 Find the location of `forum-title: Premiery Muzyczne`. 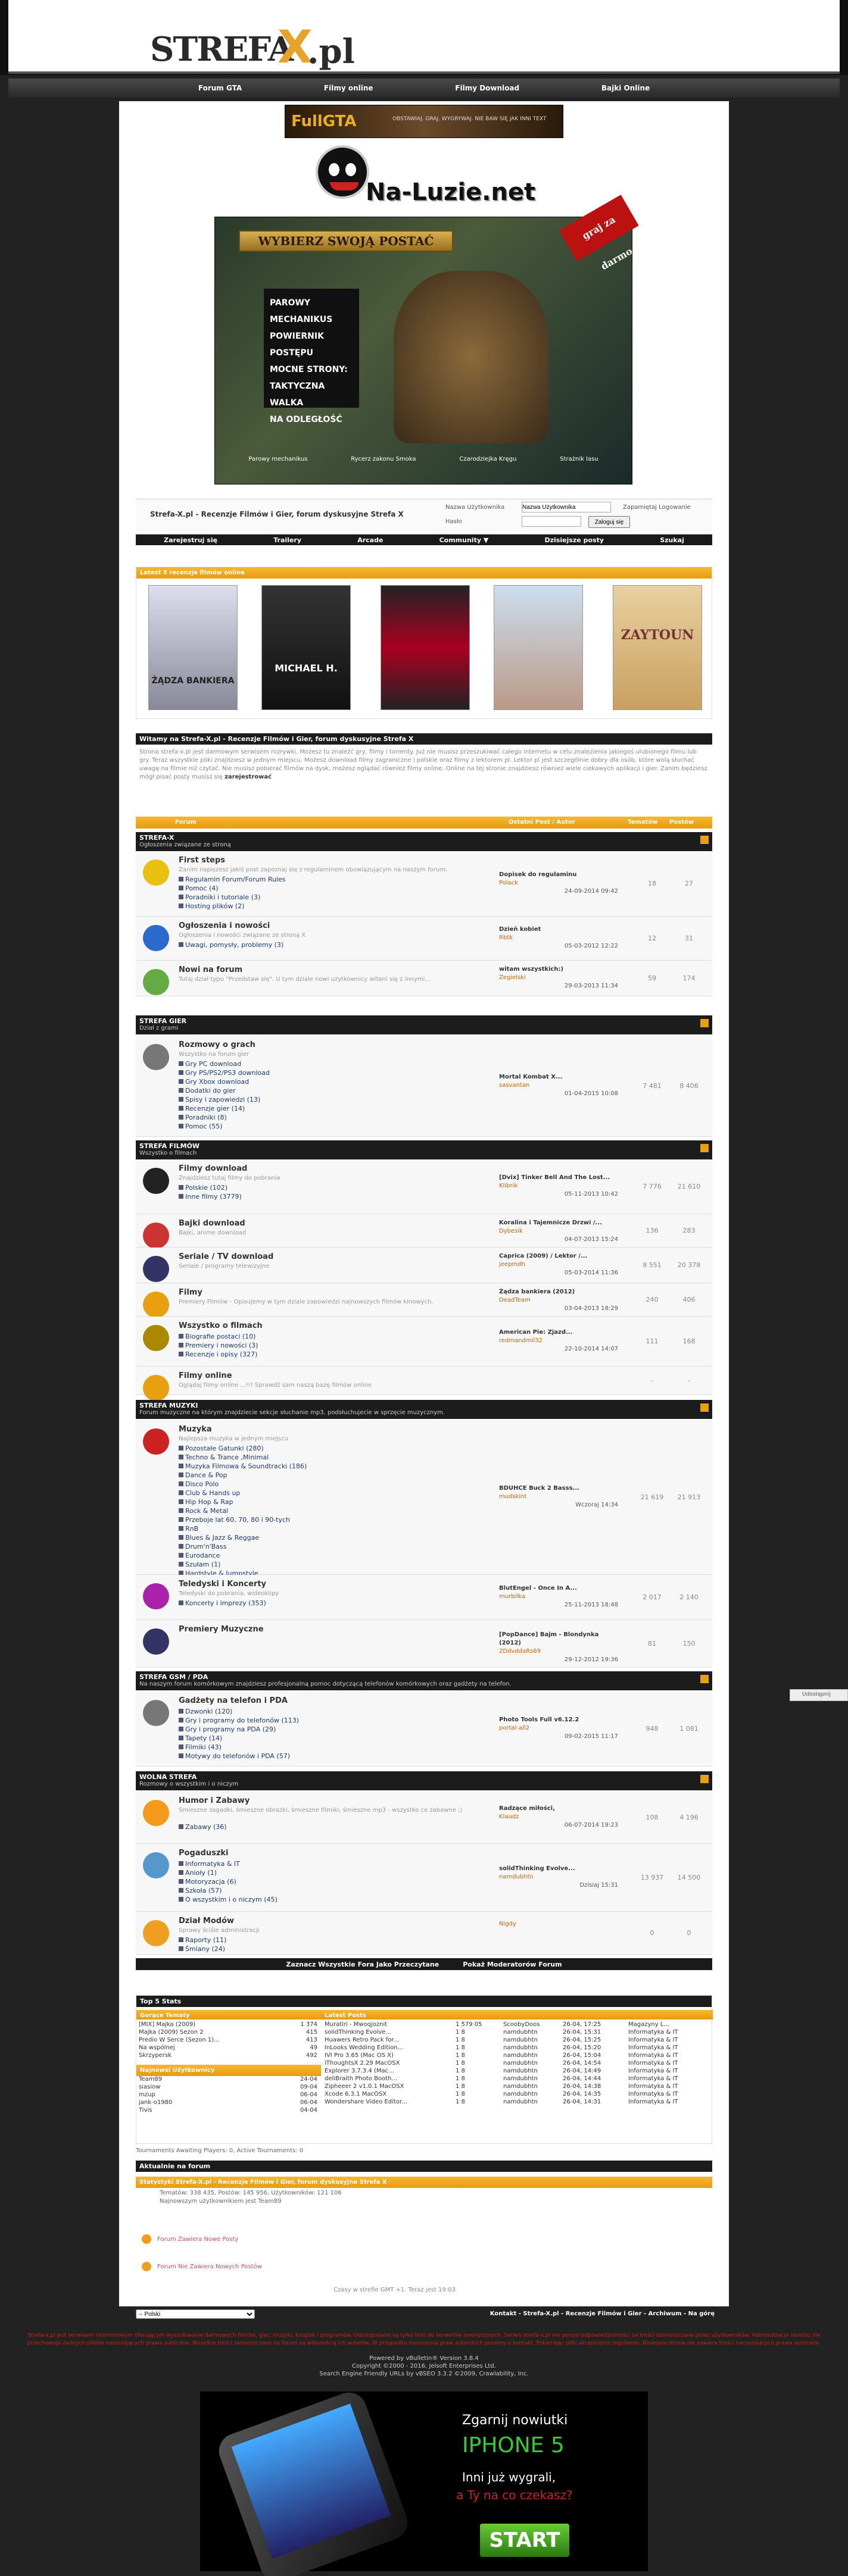

forum-title: Premiery Muzyczne is located at coordinates (222, 1629).